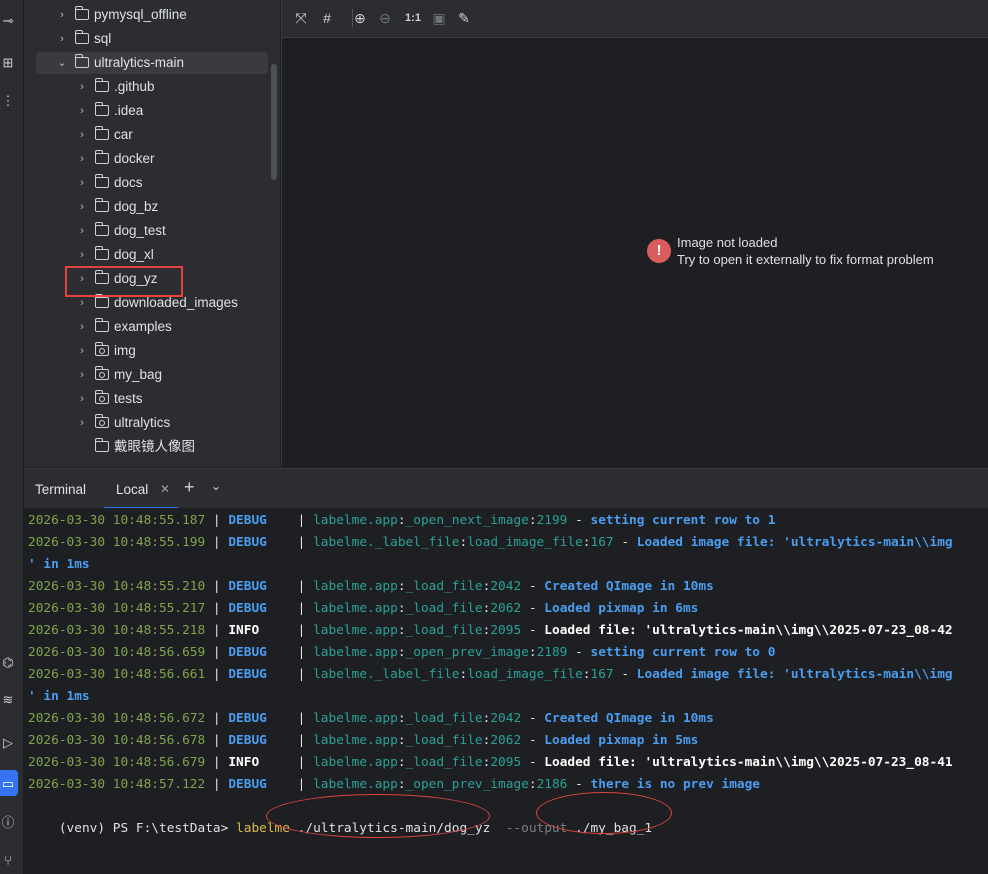  Describe the element at coordinates (165, 489) in the screenshot. I see `close-icon: ✕` at that location.